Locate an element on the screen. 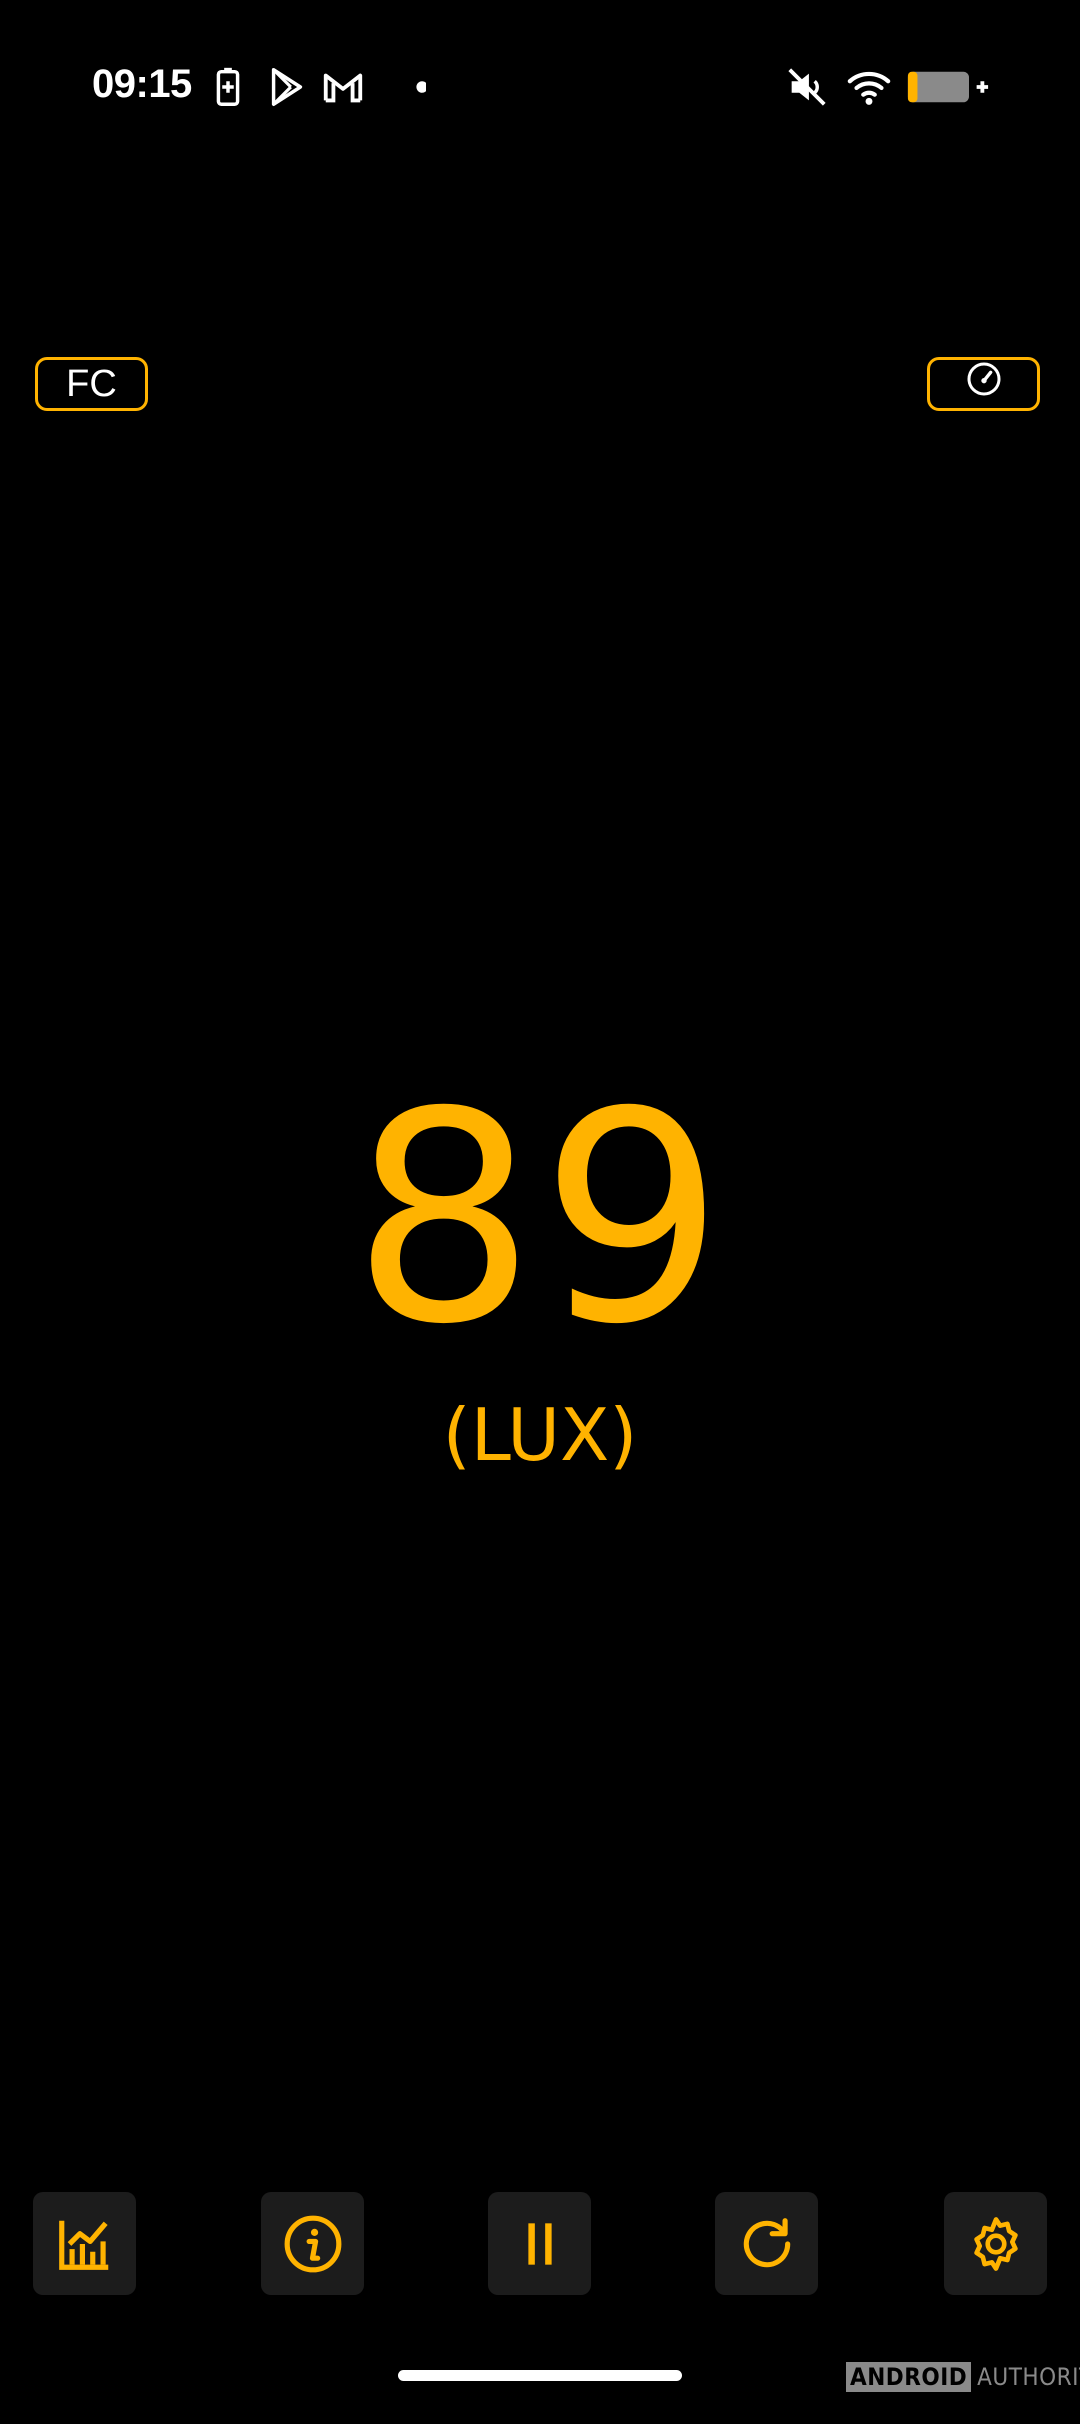  home-indicator is located at coordinates (540, 2375).